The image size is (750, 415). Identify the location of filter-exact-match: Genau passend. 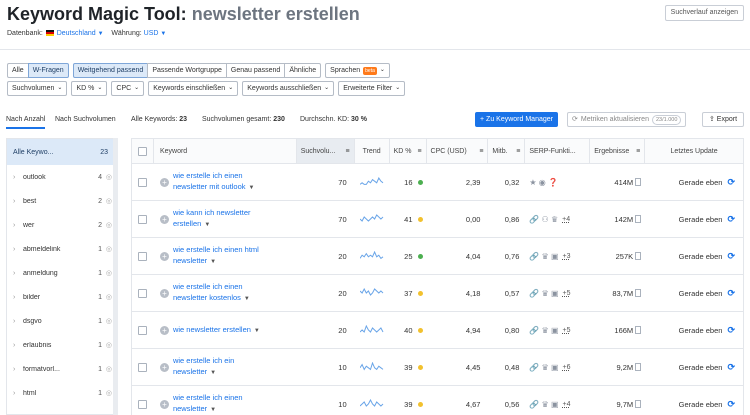
(255, 70).